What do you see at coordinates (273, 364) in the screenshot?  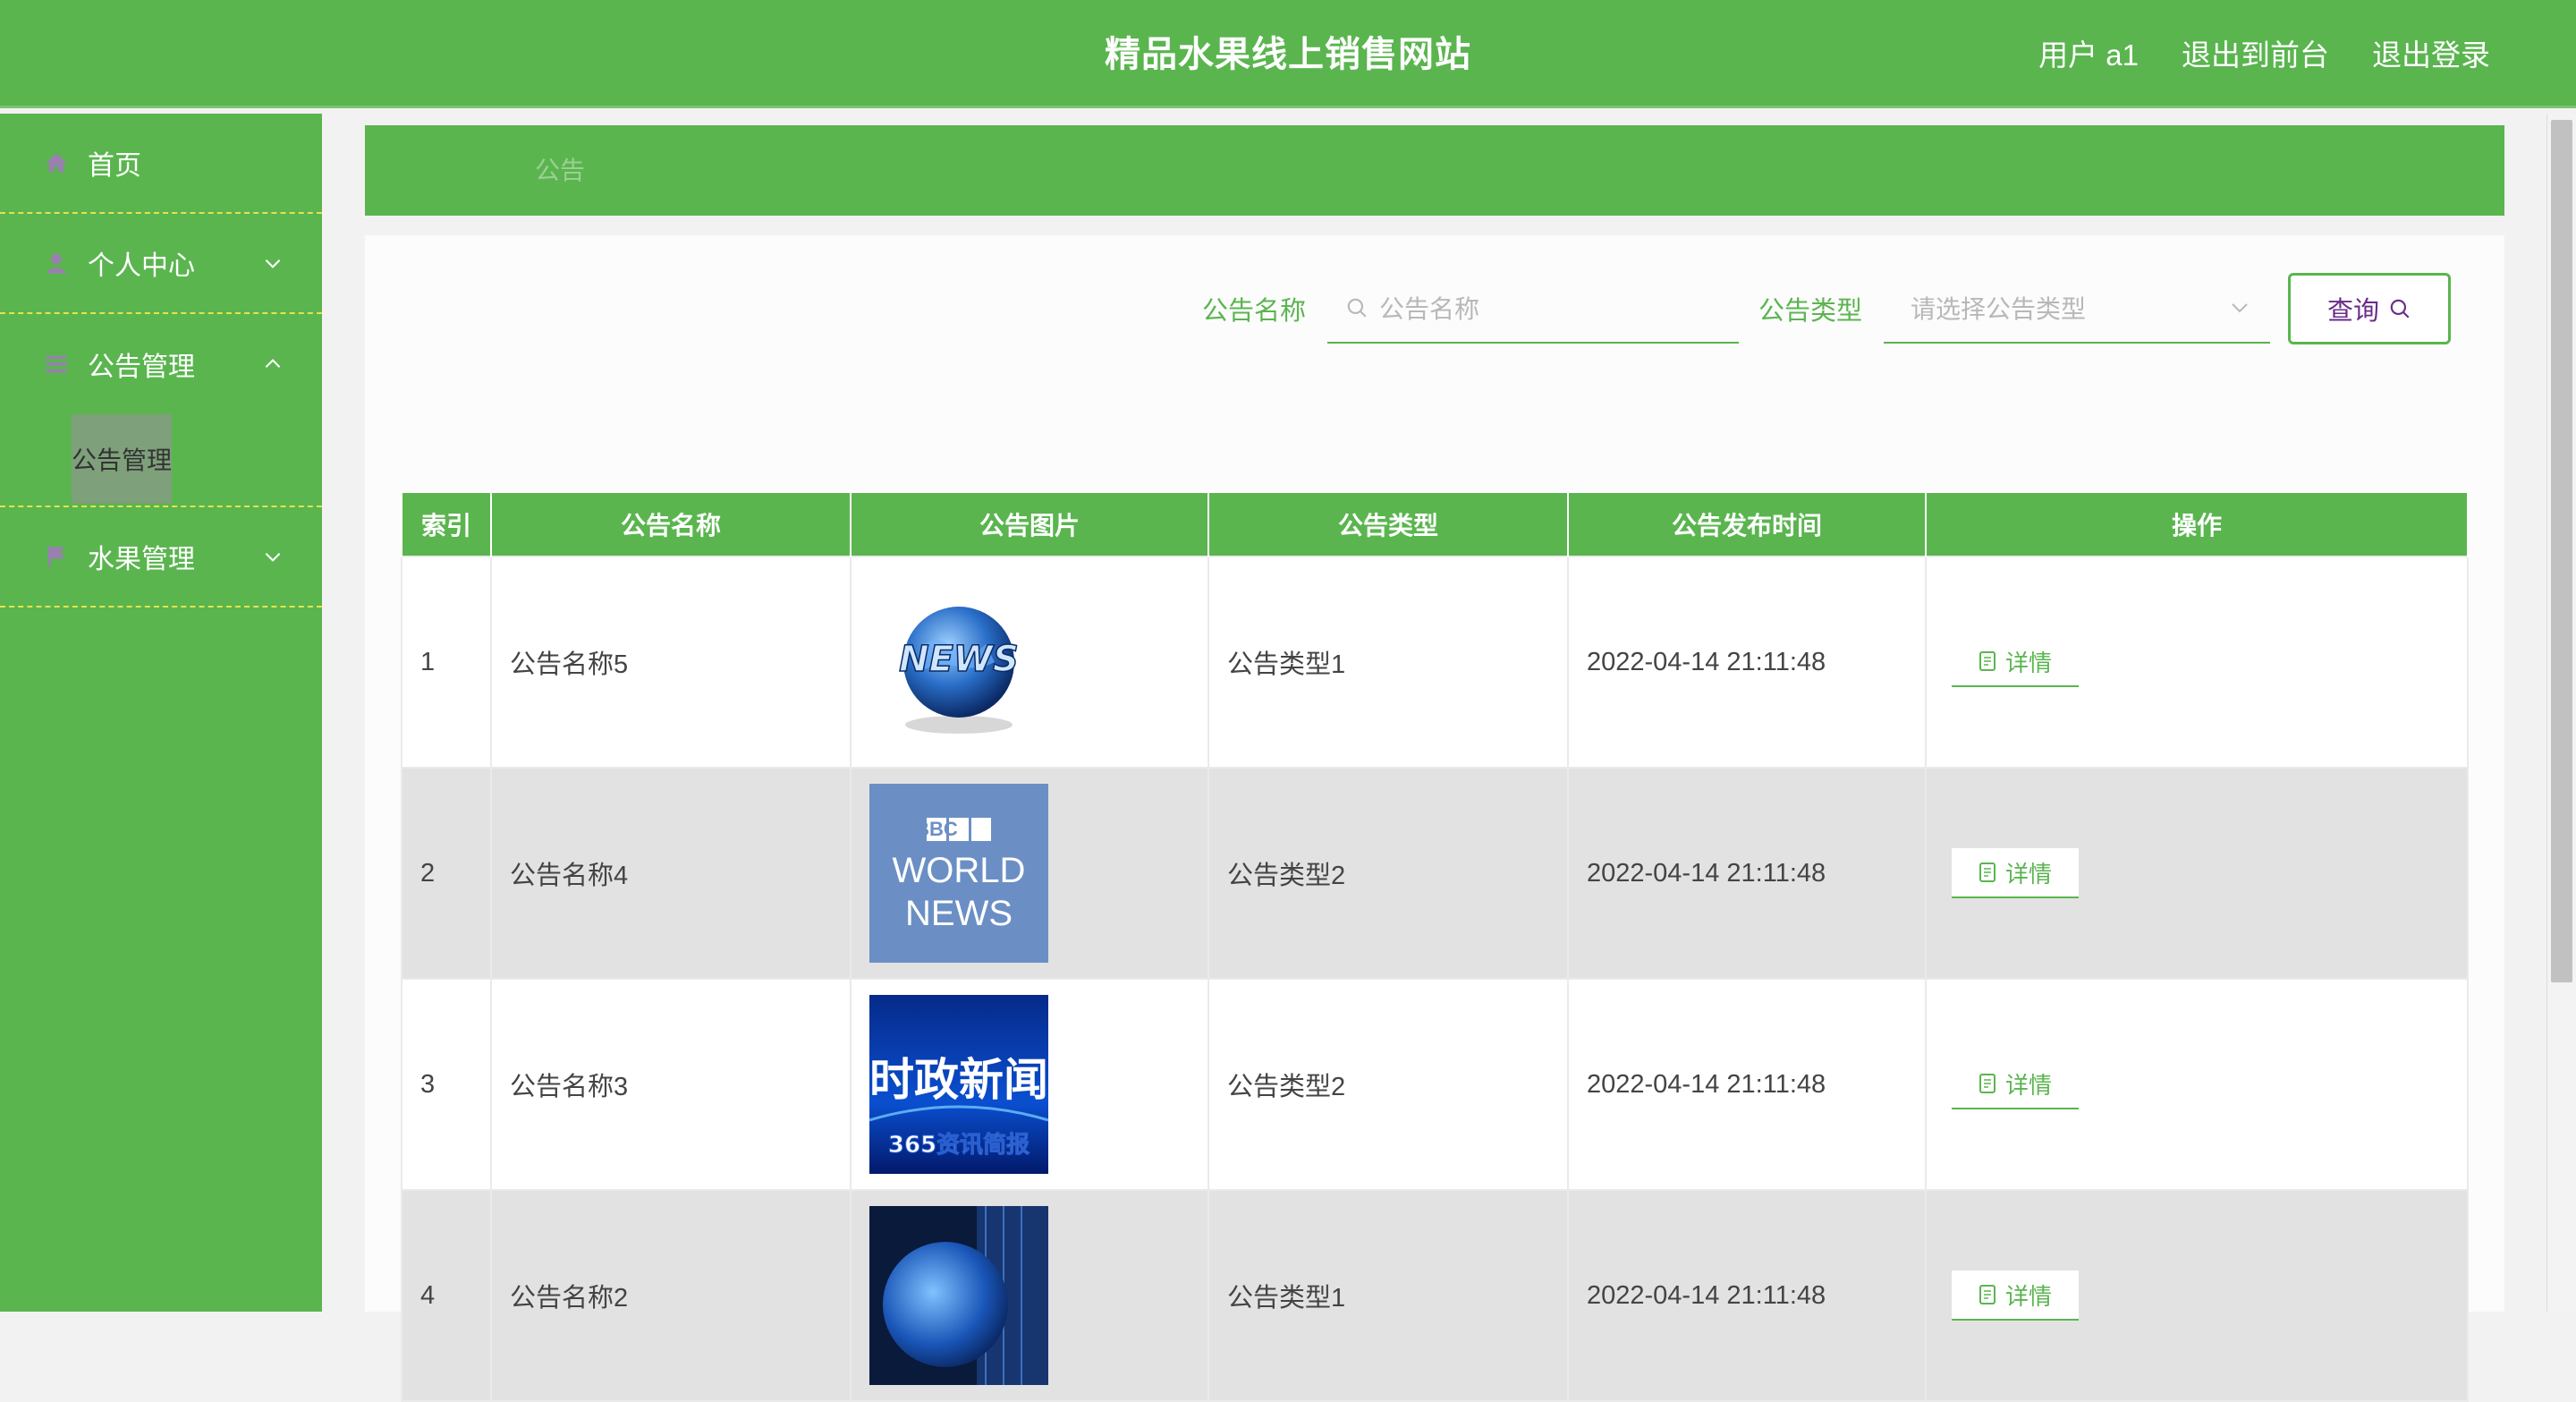 I see `chevron-up-icon` at bounding box center [273, 364].